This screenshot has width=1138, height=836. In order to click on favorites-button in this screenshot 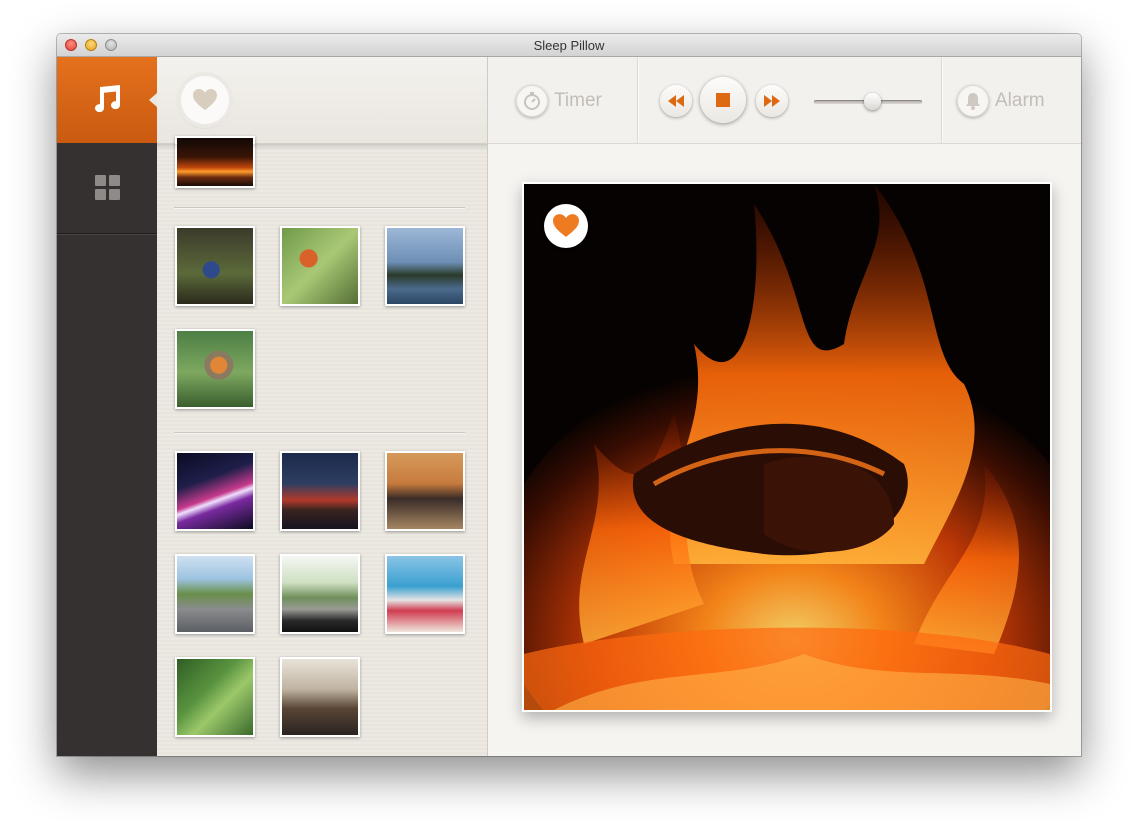, I will do `click(205, 100)`.